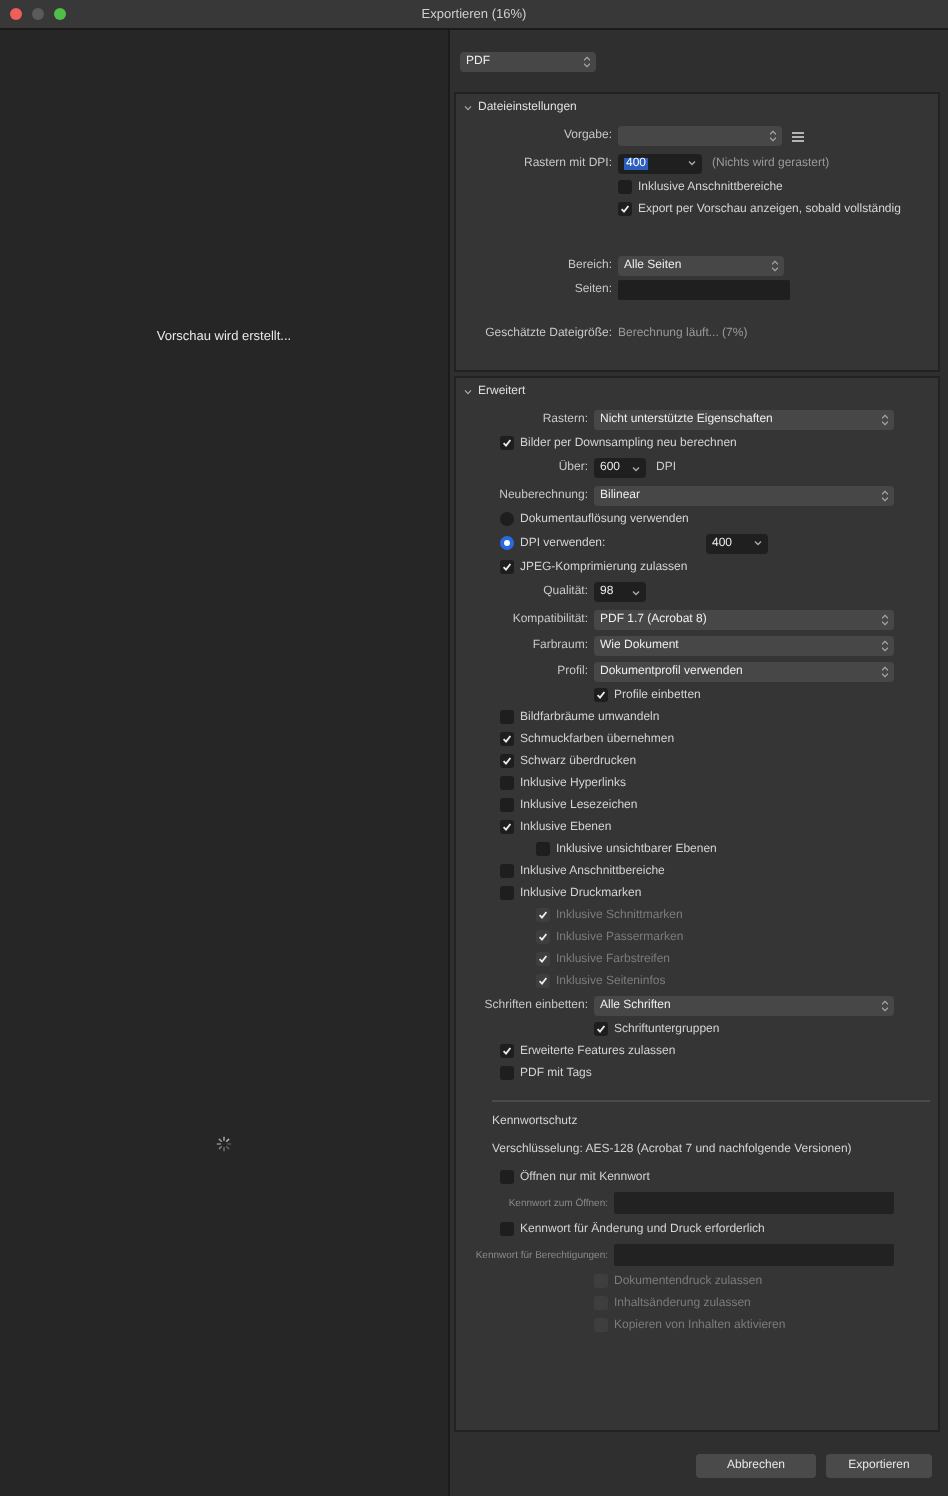 The width and height of the screenshot is (948, 1496). What do you see at coordinates (60, 14) in the screenshot?
I see `zoom-button` at bounding box center [60, 14].